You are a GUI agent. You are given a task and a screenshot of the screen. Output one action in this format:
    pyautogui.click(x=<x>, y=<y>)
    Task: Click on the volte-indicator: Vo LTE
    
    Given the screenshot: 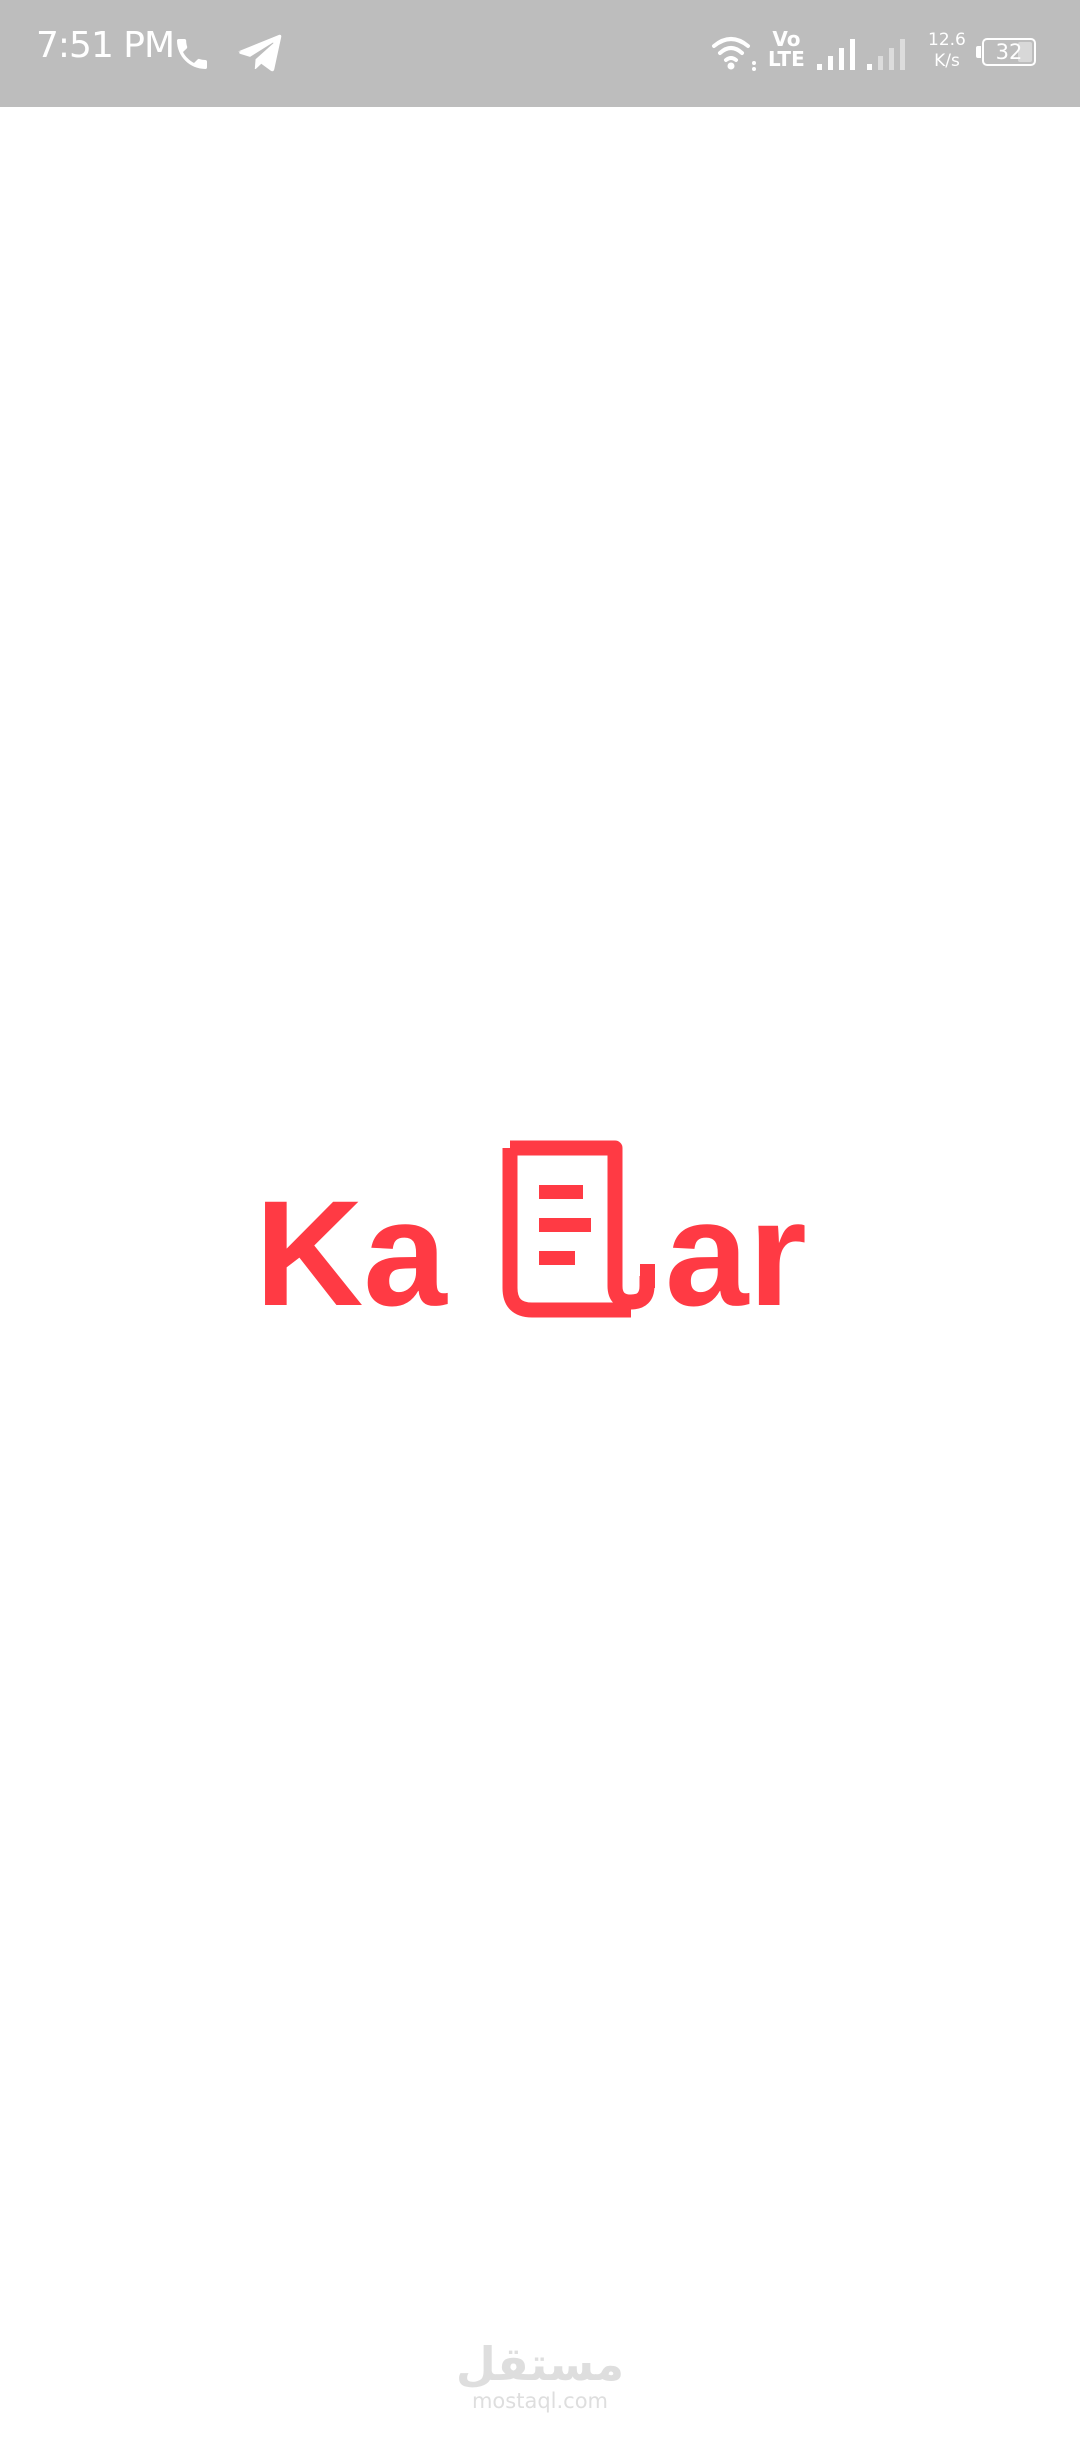 What is the action you would take?
    pyautogui.click(x=786, y=49)
    